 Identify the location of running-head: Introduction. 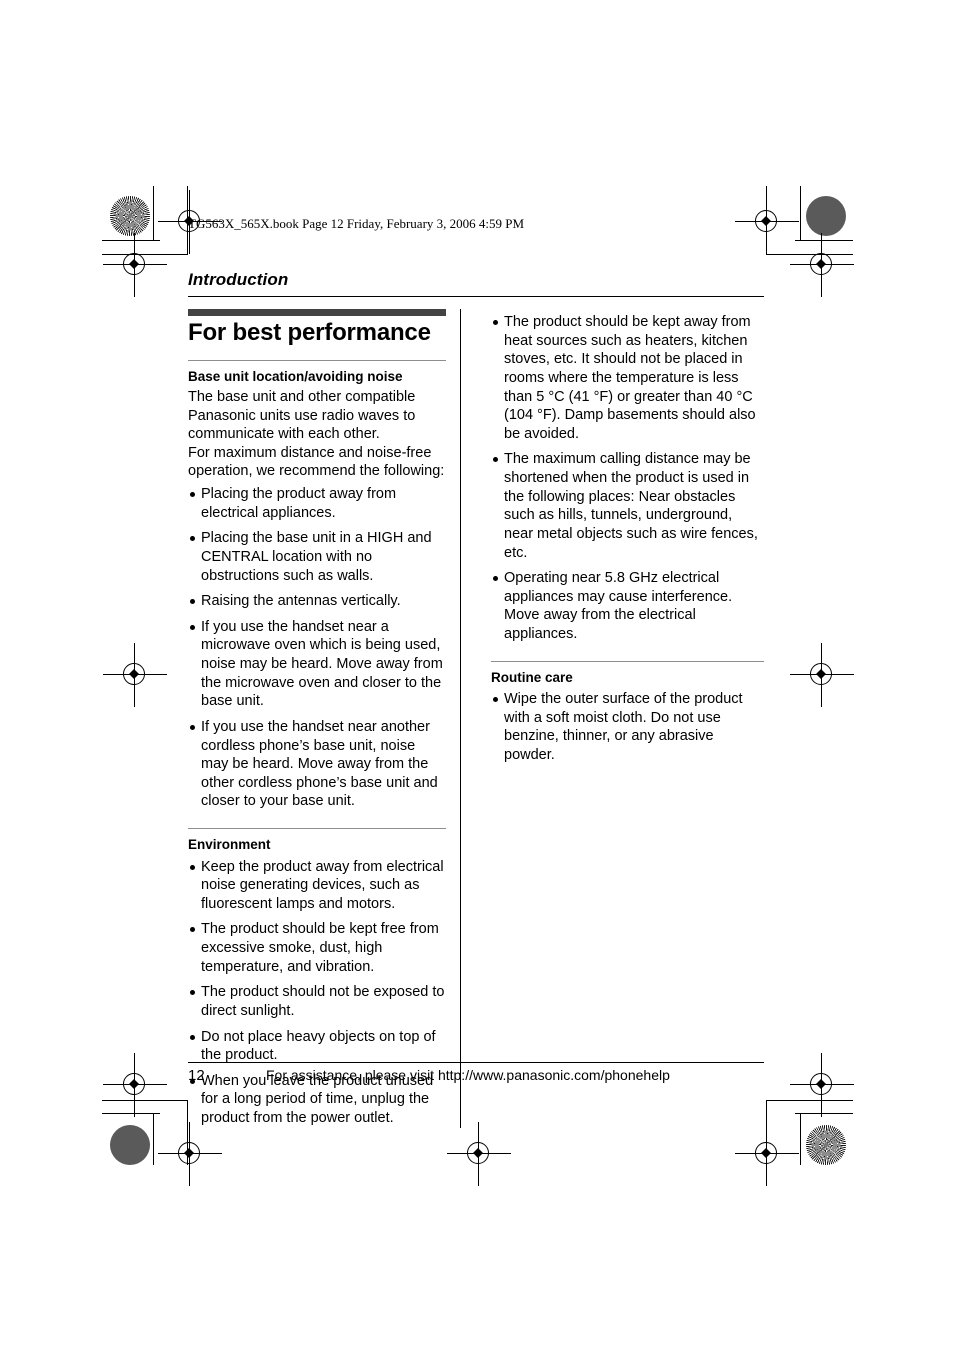
(238, 279).